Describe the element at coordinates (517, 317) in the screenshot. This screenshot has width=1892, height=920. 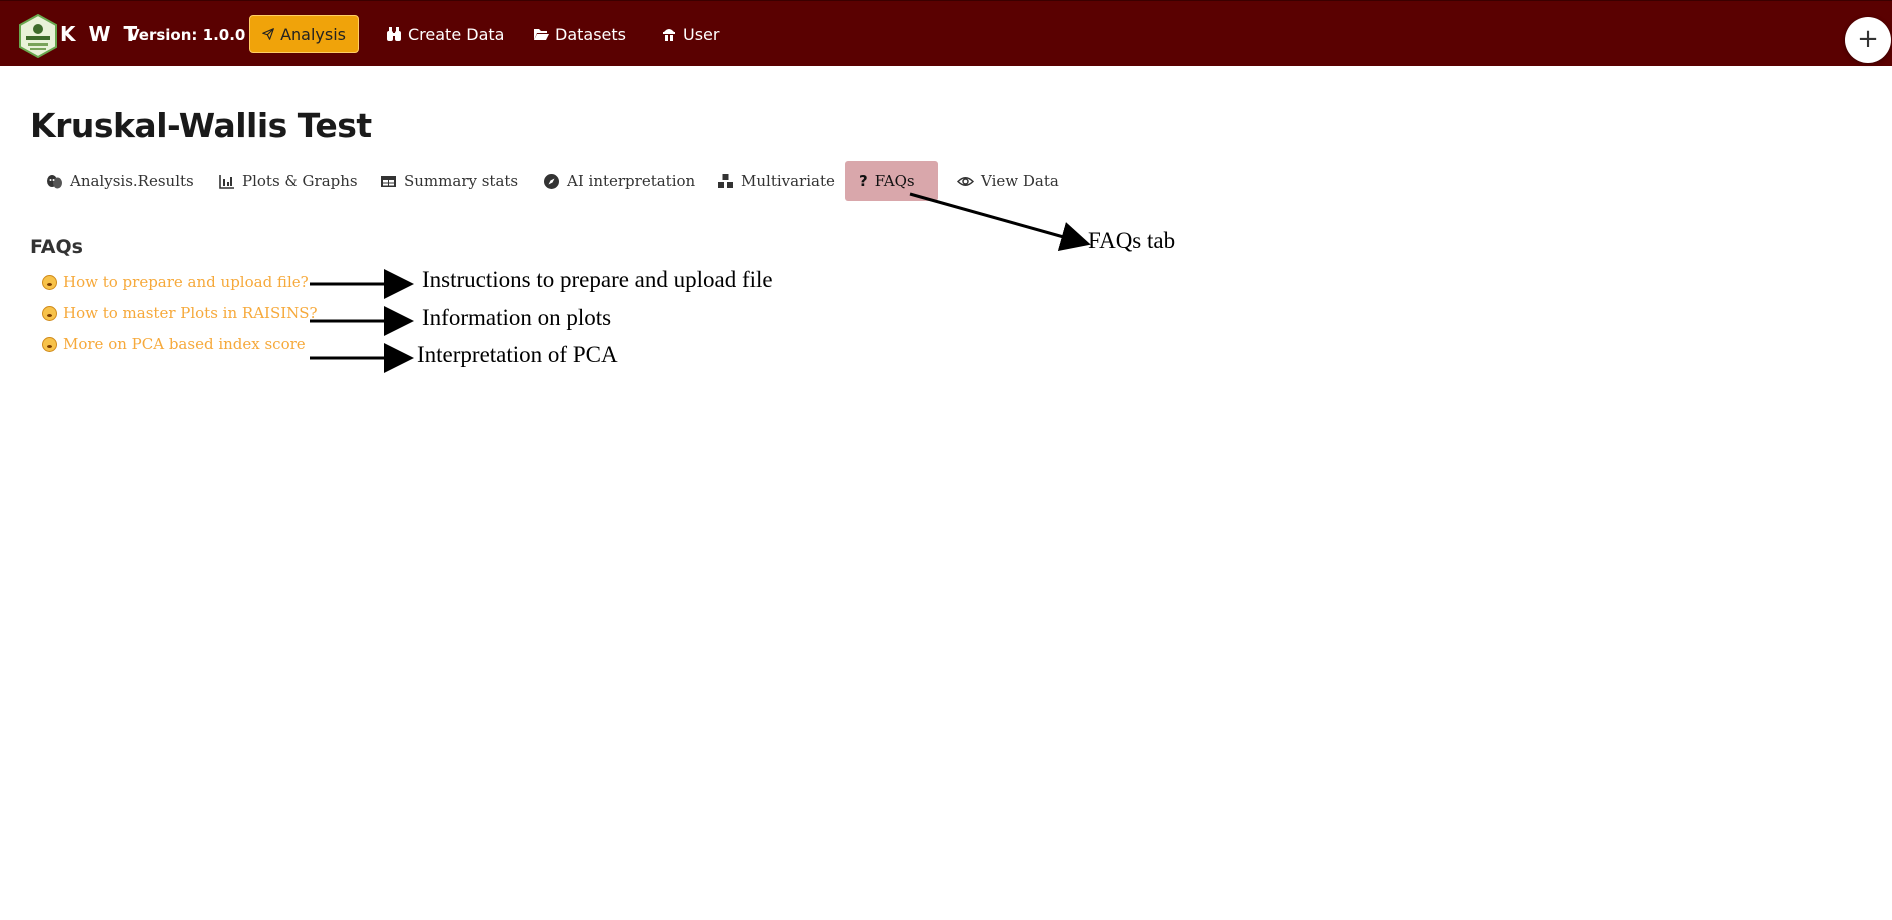
I see `annotation-plots: Information on plots` at that location.